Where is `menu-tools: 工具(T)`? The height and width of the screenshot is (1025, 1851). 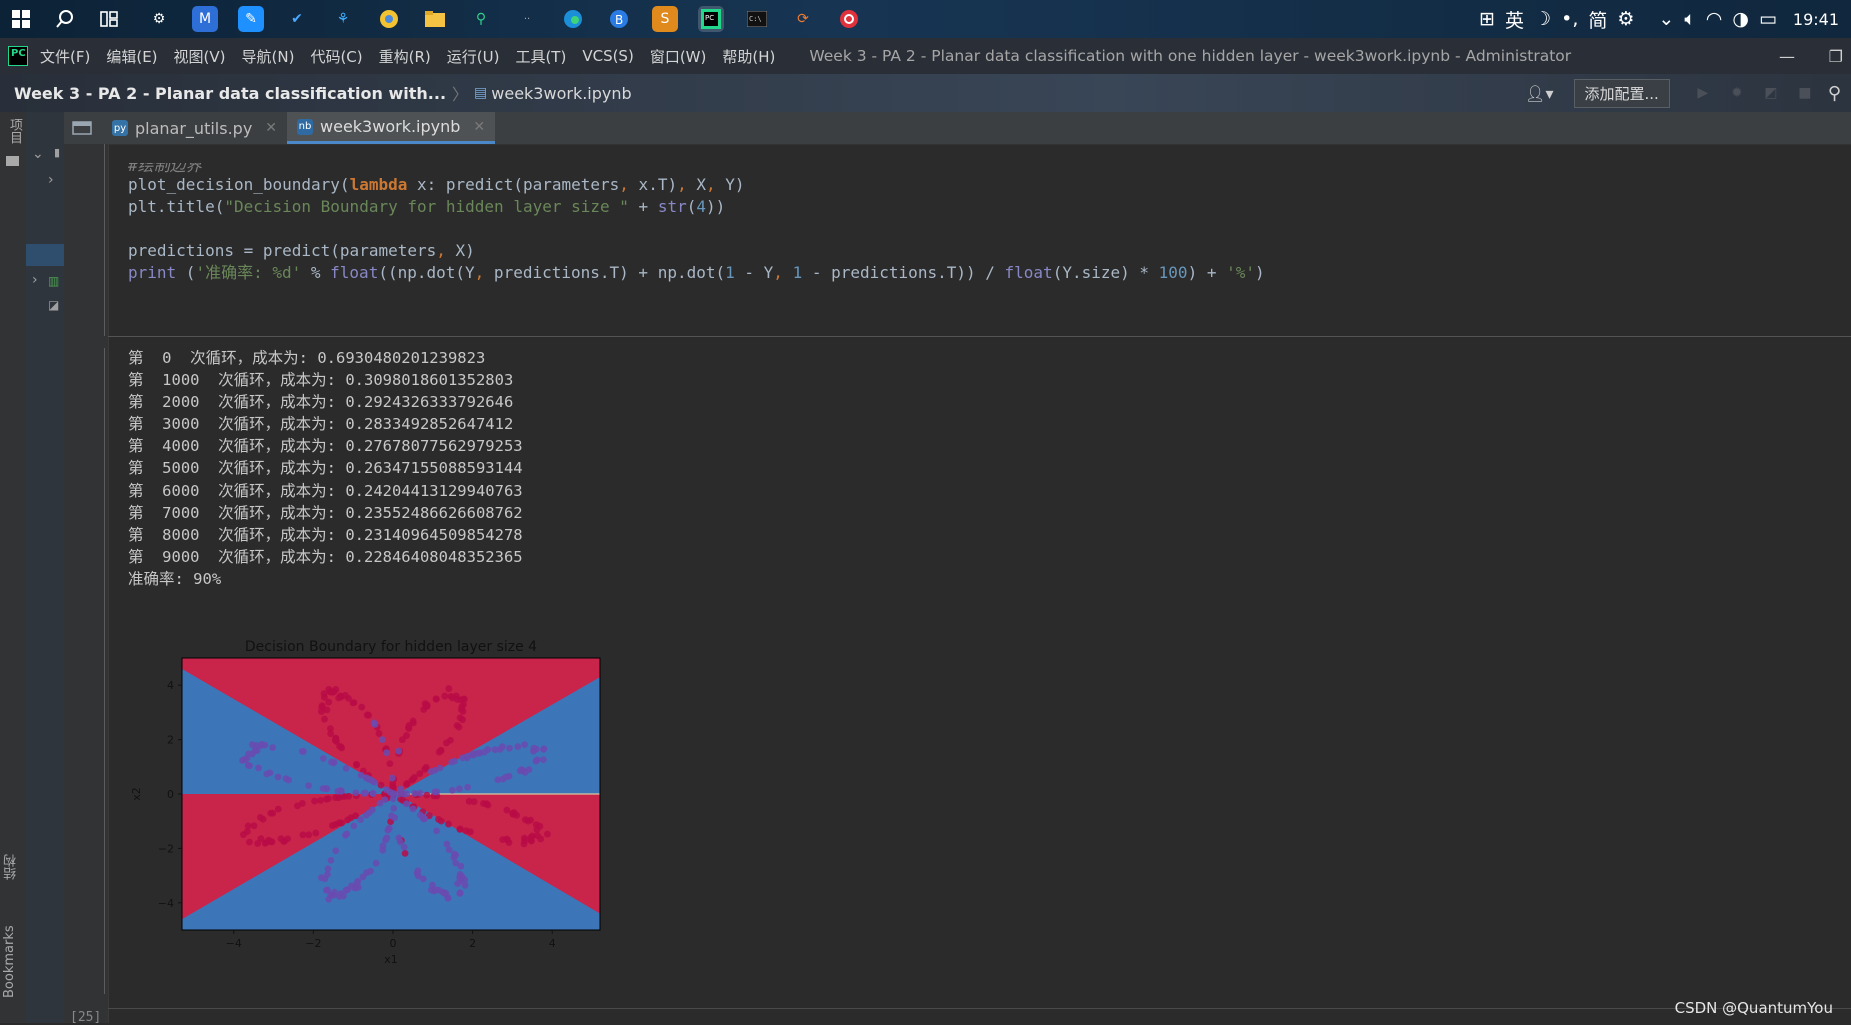 menu-tools: 工具(T) is located at coordinates (540, 56).